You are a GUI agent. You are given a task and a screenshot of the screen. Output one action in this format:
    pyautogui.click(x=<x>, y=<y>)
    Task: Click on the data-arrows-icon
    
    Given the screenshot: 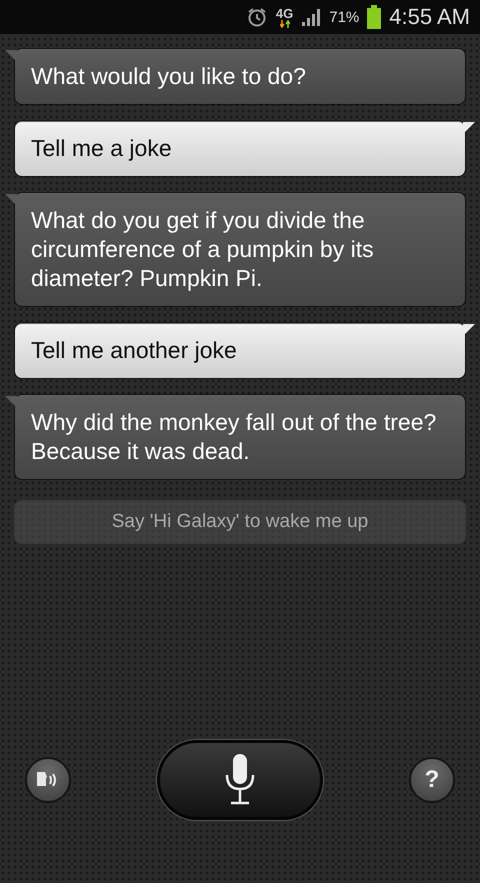 What is the action you would take?
    pyautogui.click(x=285, y=24)
    